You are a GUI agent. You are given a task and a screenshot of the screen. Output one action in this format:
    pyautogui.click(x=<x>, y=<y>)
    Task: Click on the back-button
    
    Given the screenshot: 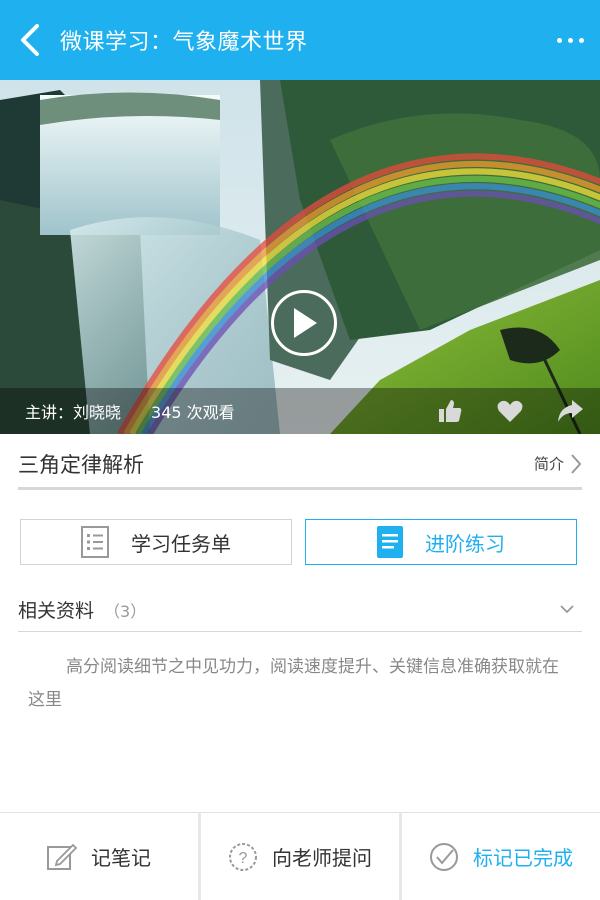 What is the action you would take?
    pyautogui.click(x=30, y=40)
    